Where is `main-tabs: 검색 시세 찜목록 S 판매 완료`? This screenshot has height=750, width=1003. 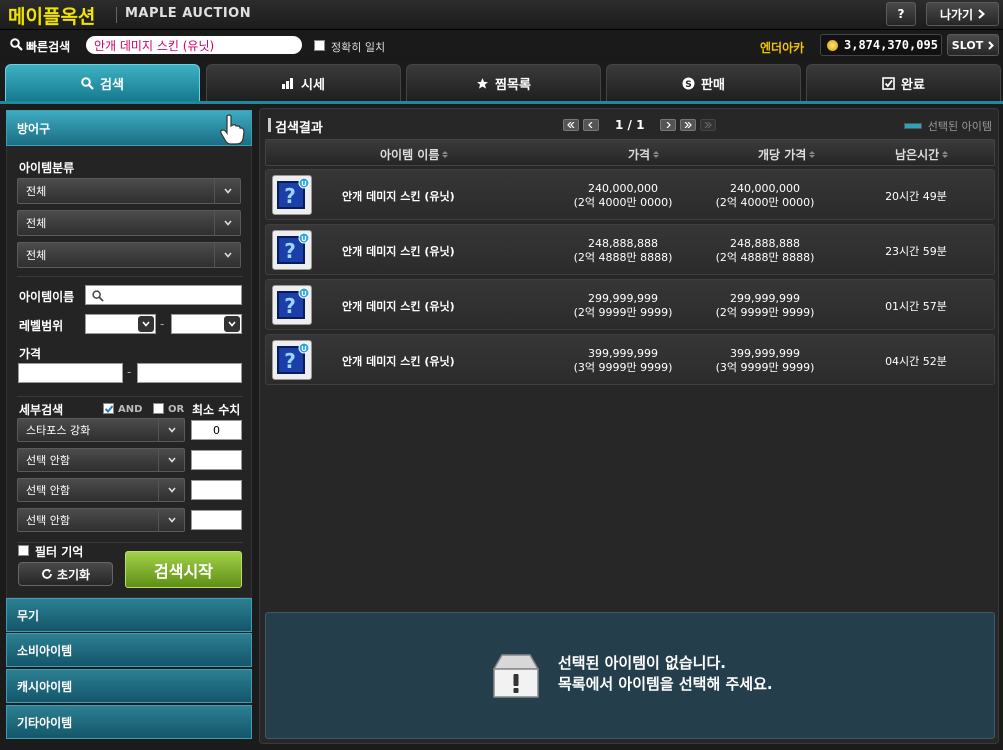 main-tabs: 검색 시세 찜목록 S 판매 완료 is located at coordinates (501, 83).